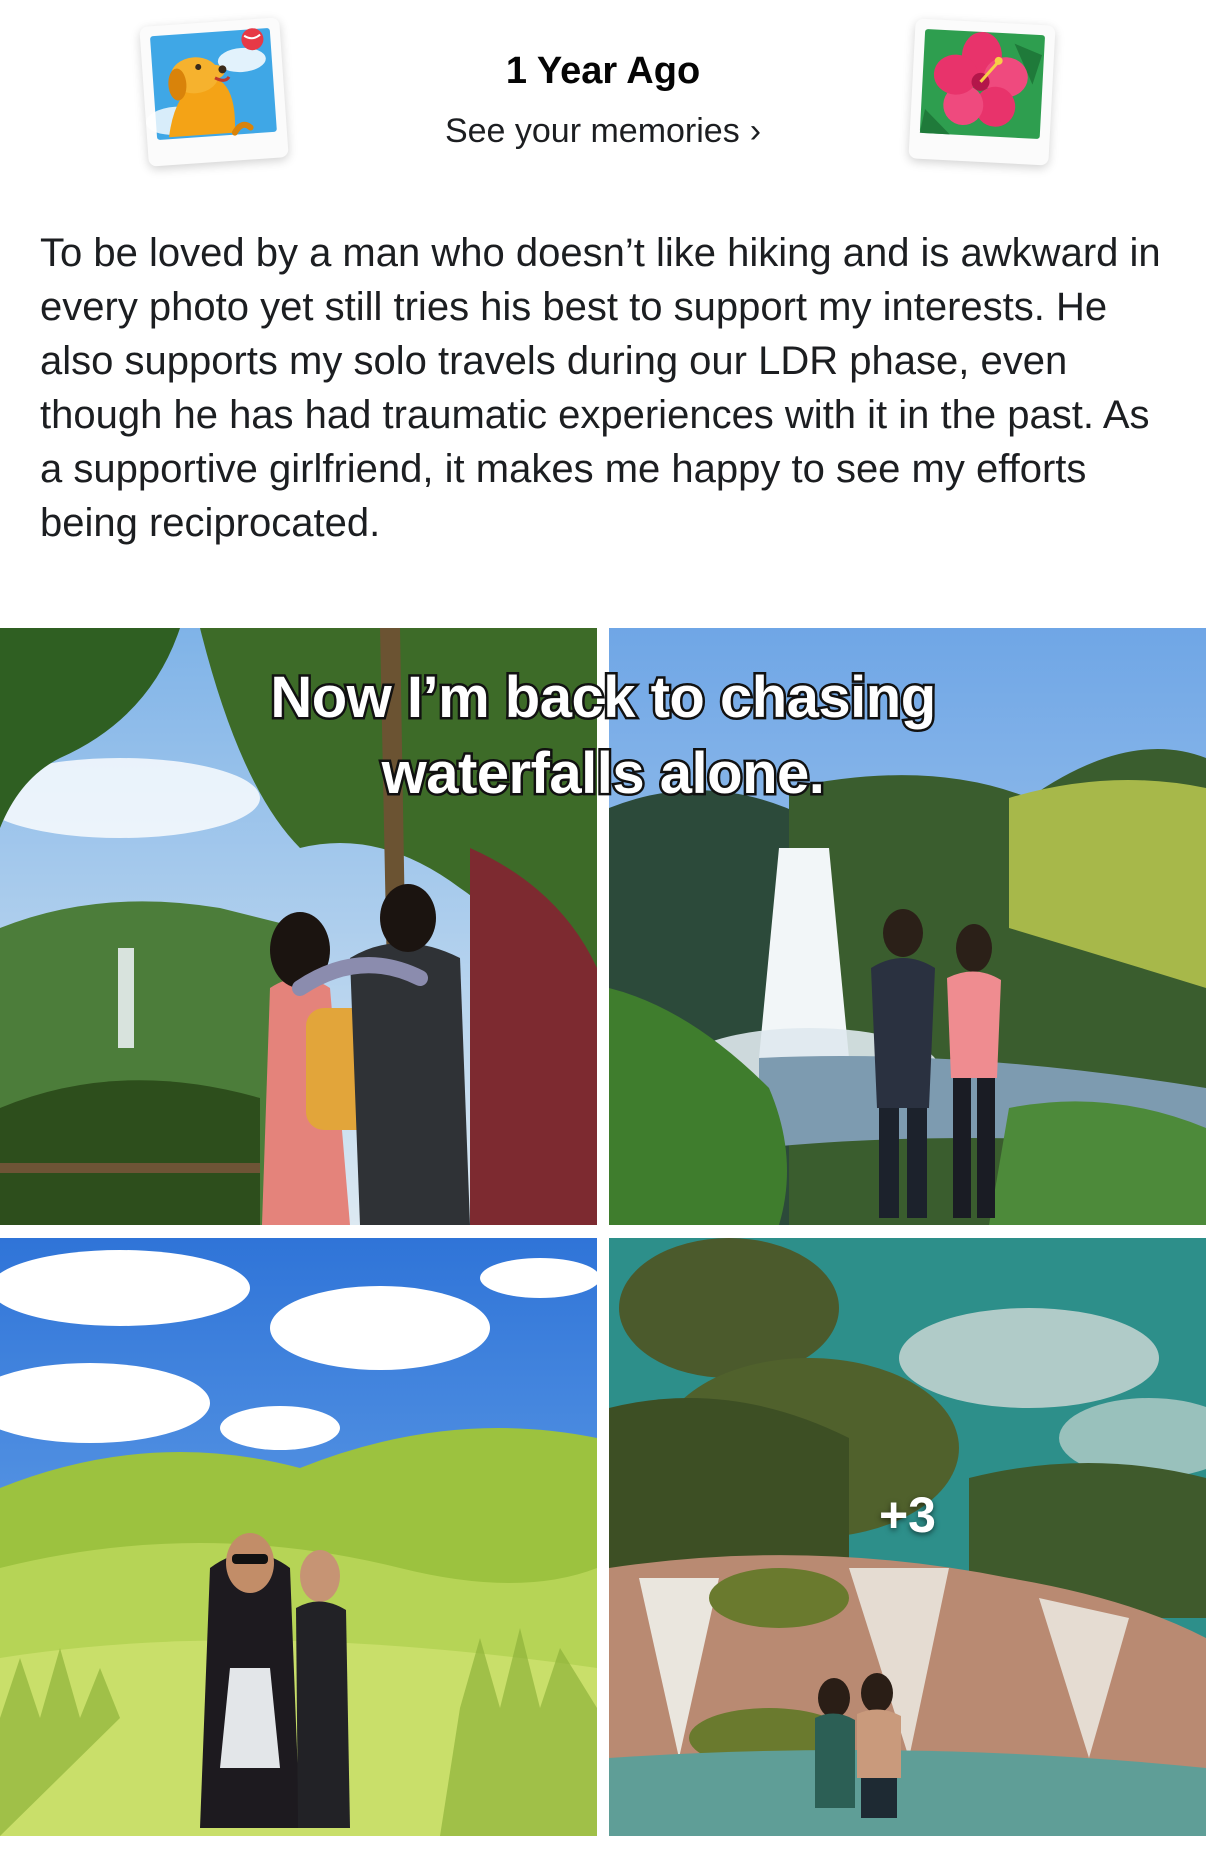 Image resolution: width=1206 pixels, height=1870 pixels. Describe the element at coordinates (982, 92) in the screenshot. I see `hibiscus-photo-sticker-icon` at that location.